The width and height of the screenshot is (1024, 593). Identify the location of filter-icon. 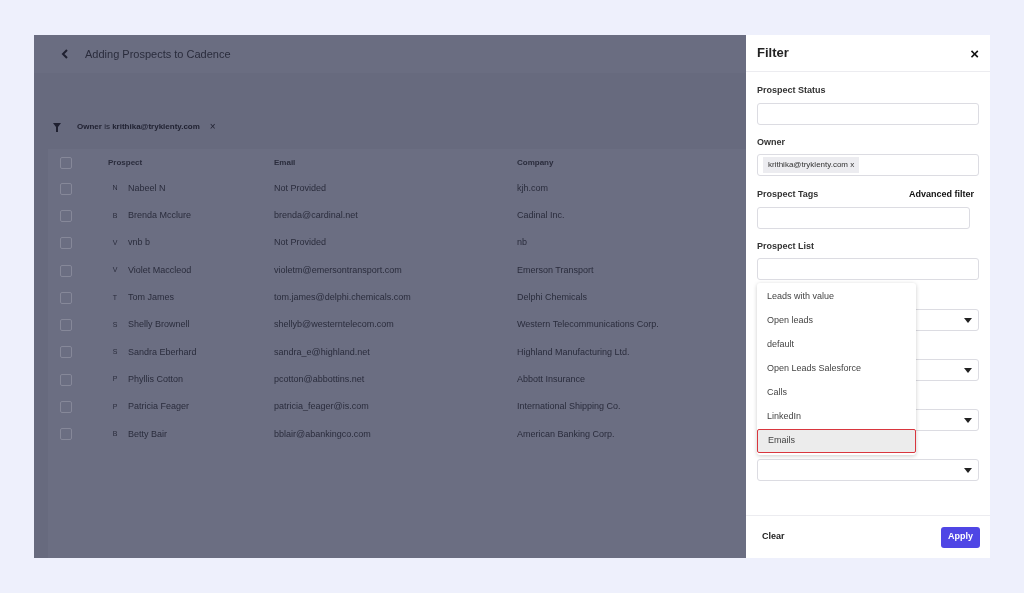
(57, 127).